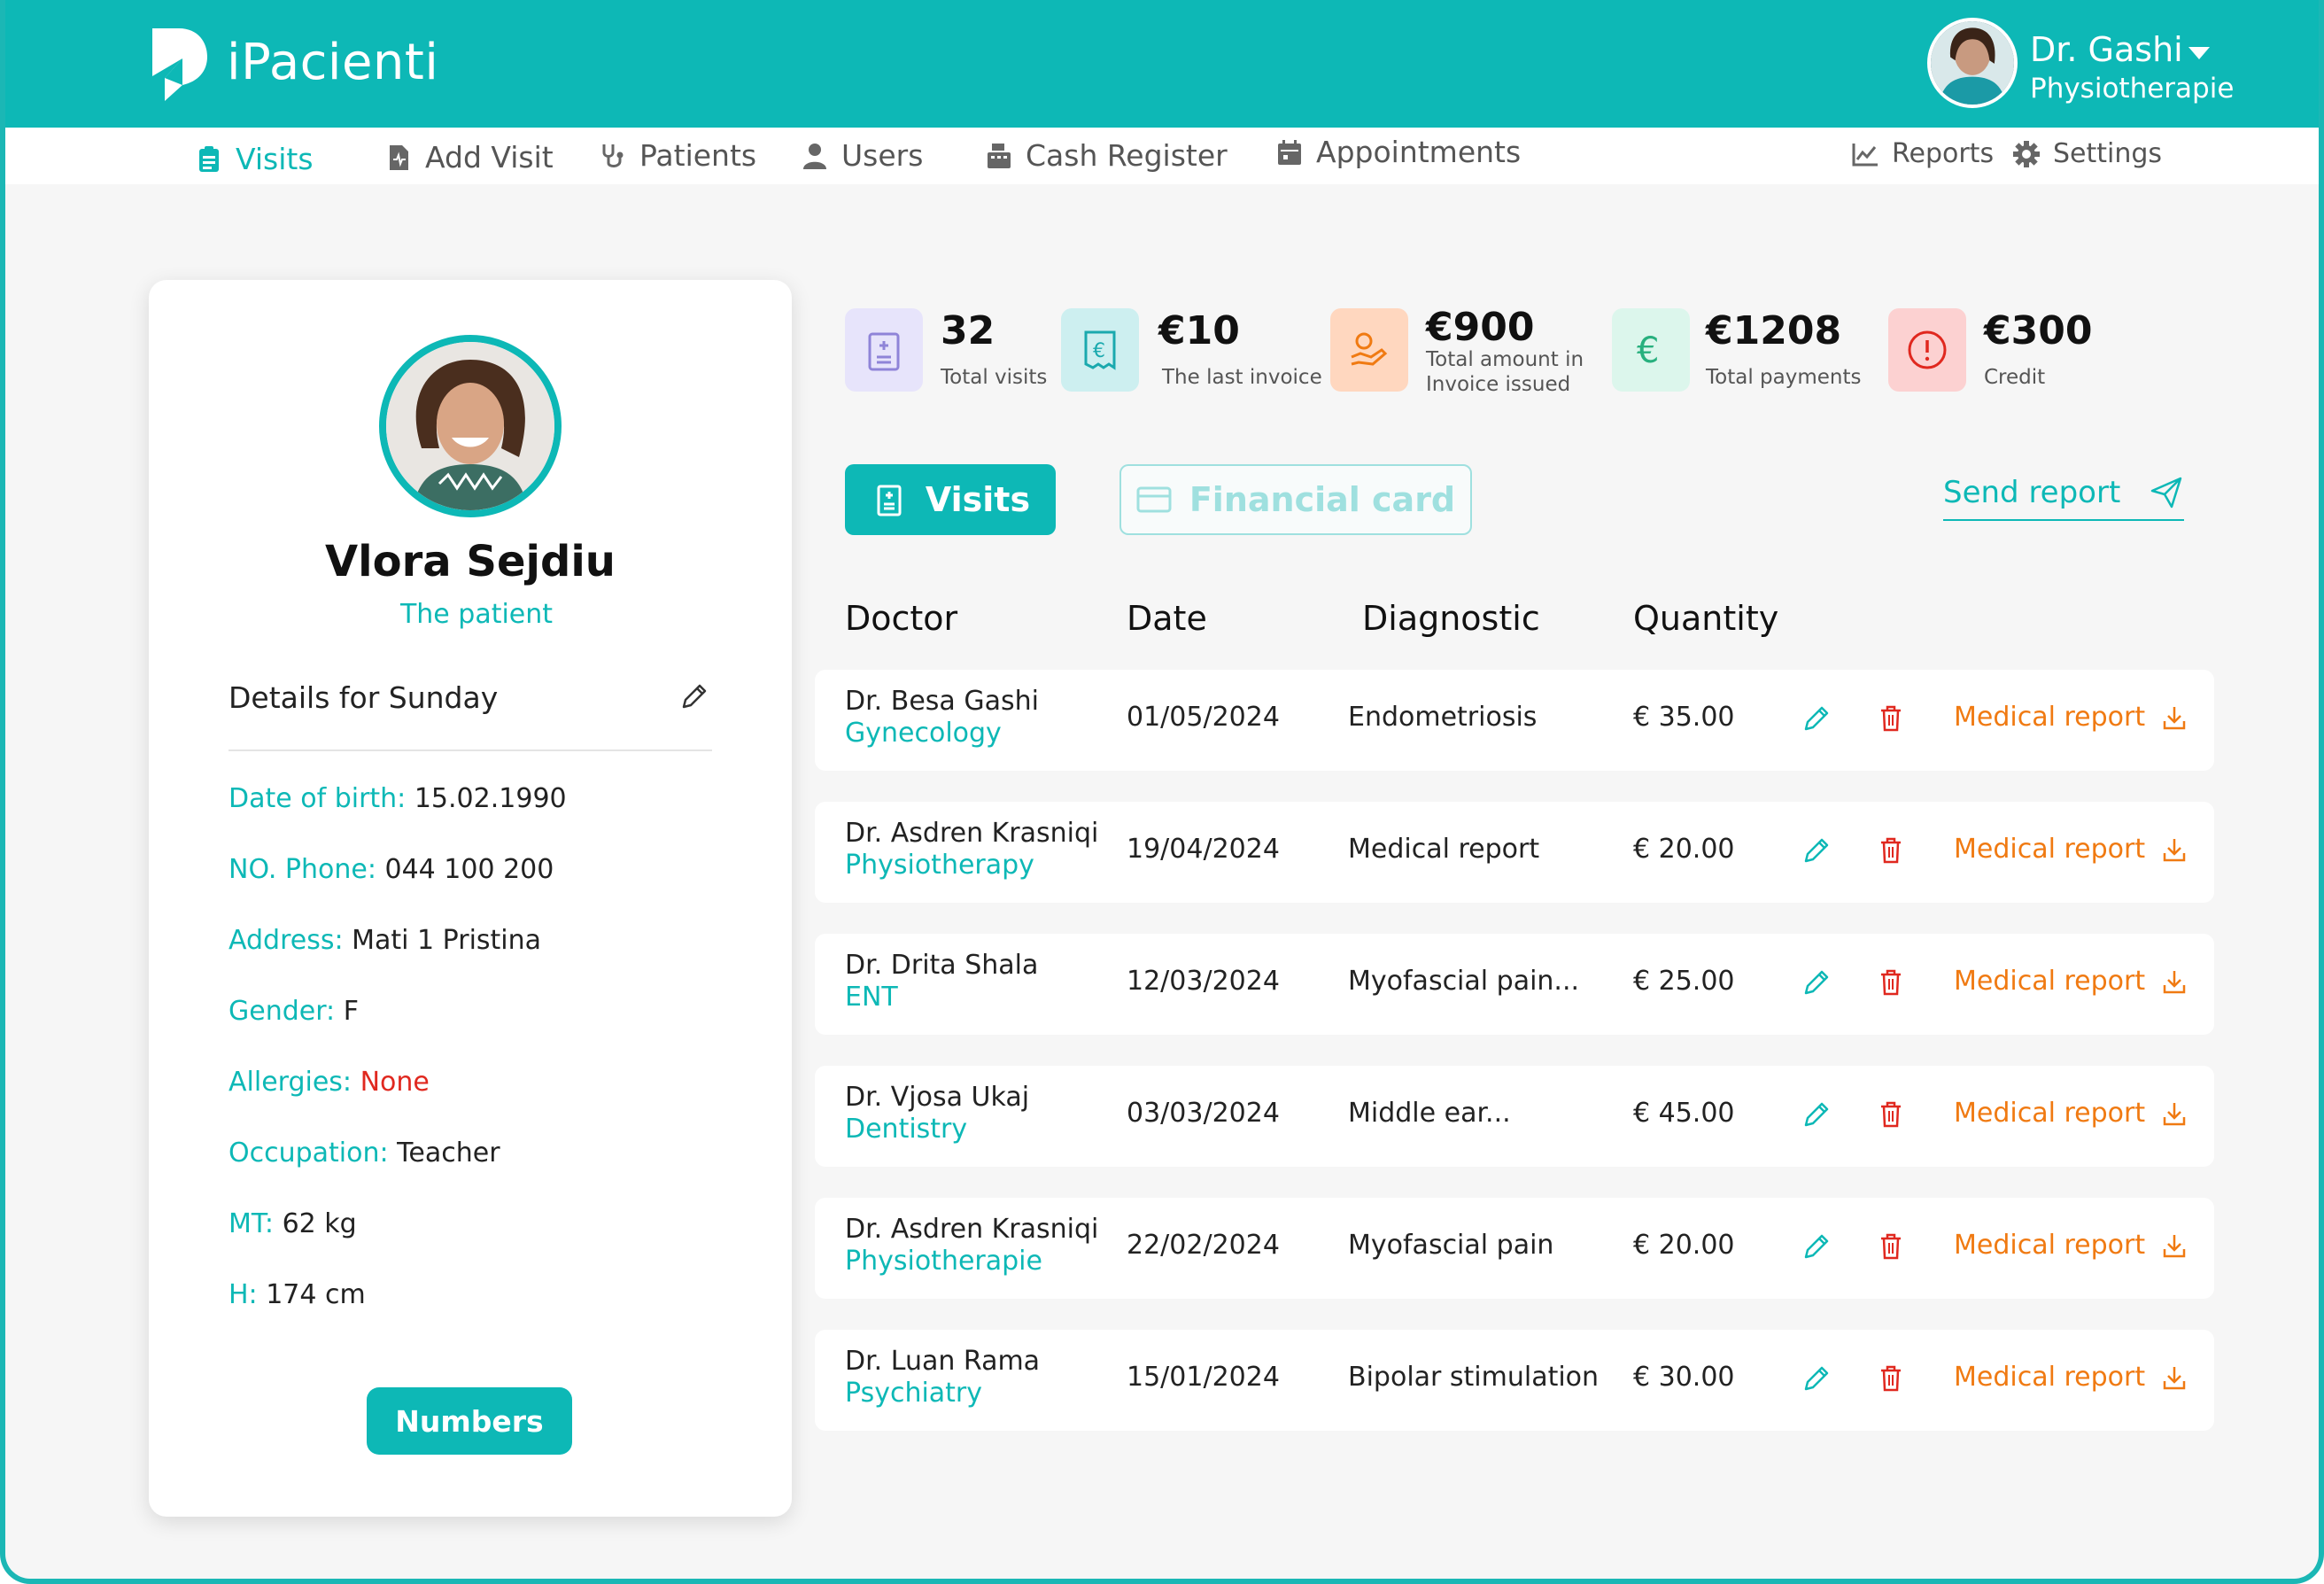 This screenshot has height=1584, width=2324. I want to click on send-report-link: Send report, so click(2063, 498).